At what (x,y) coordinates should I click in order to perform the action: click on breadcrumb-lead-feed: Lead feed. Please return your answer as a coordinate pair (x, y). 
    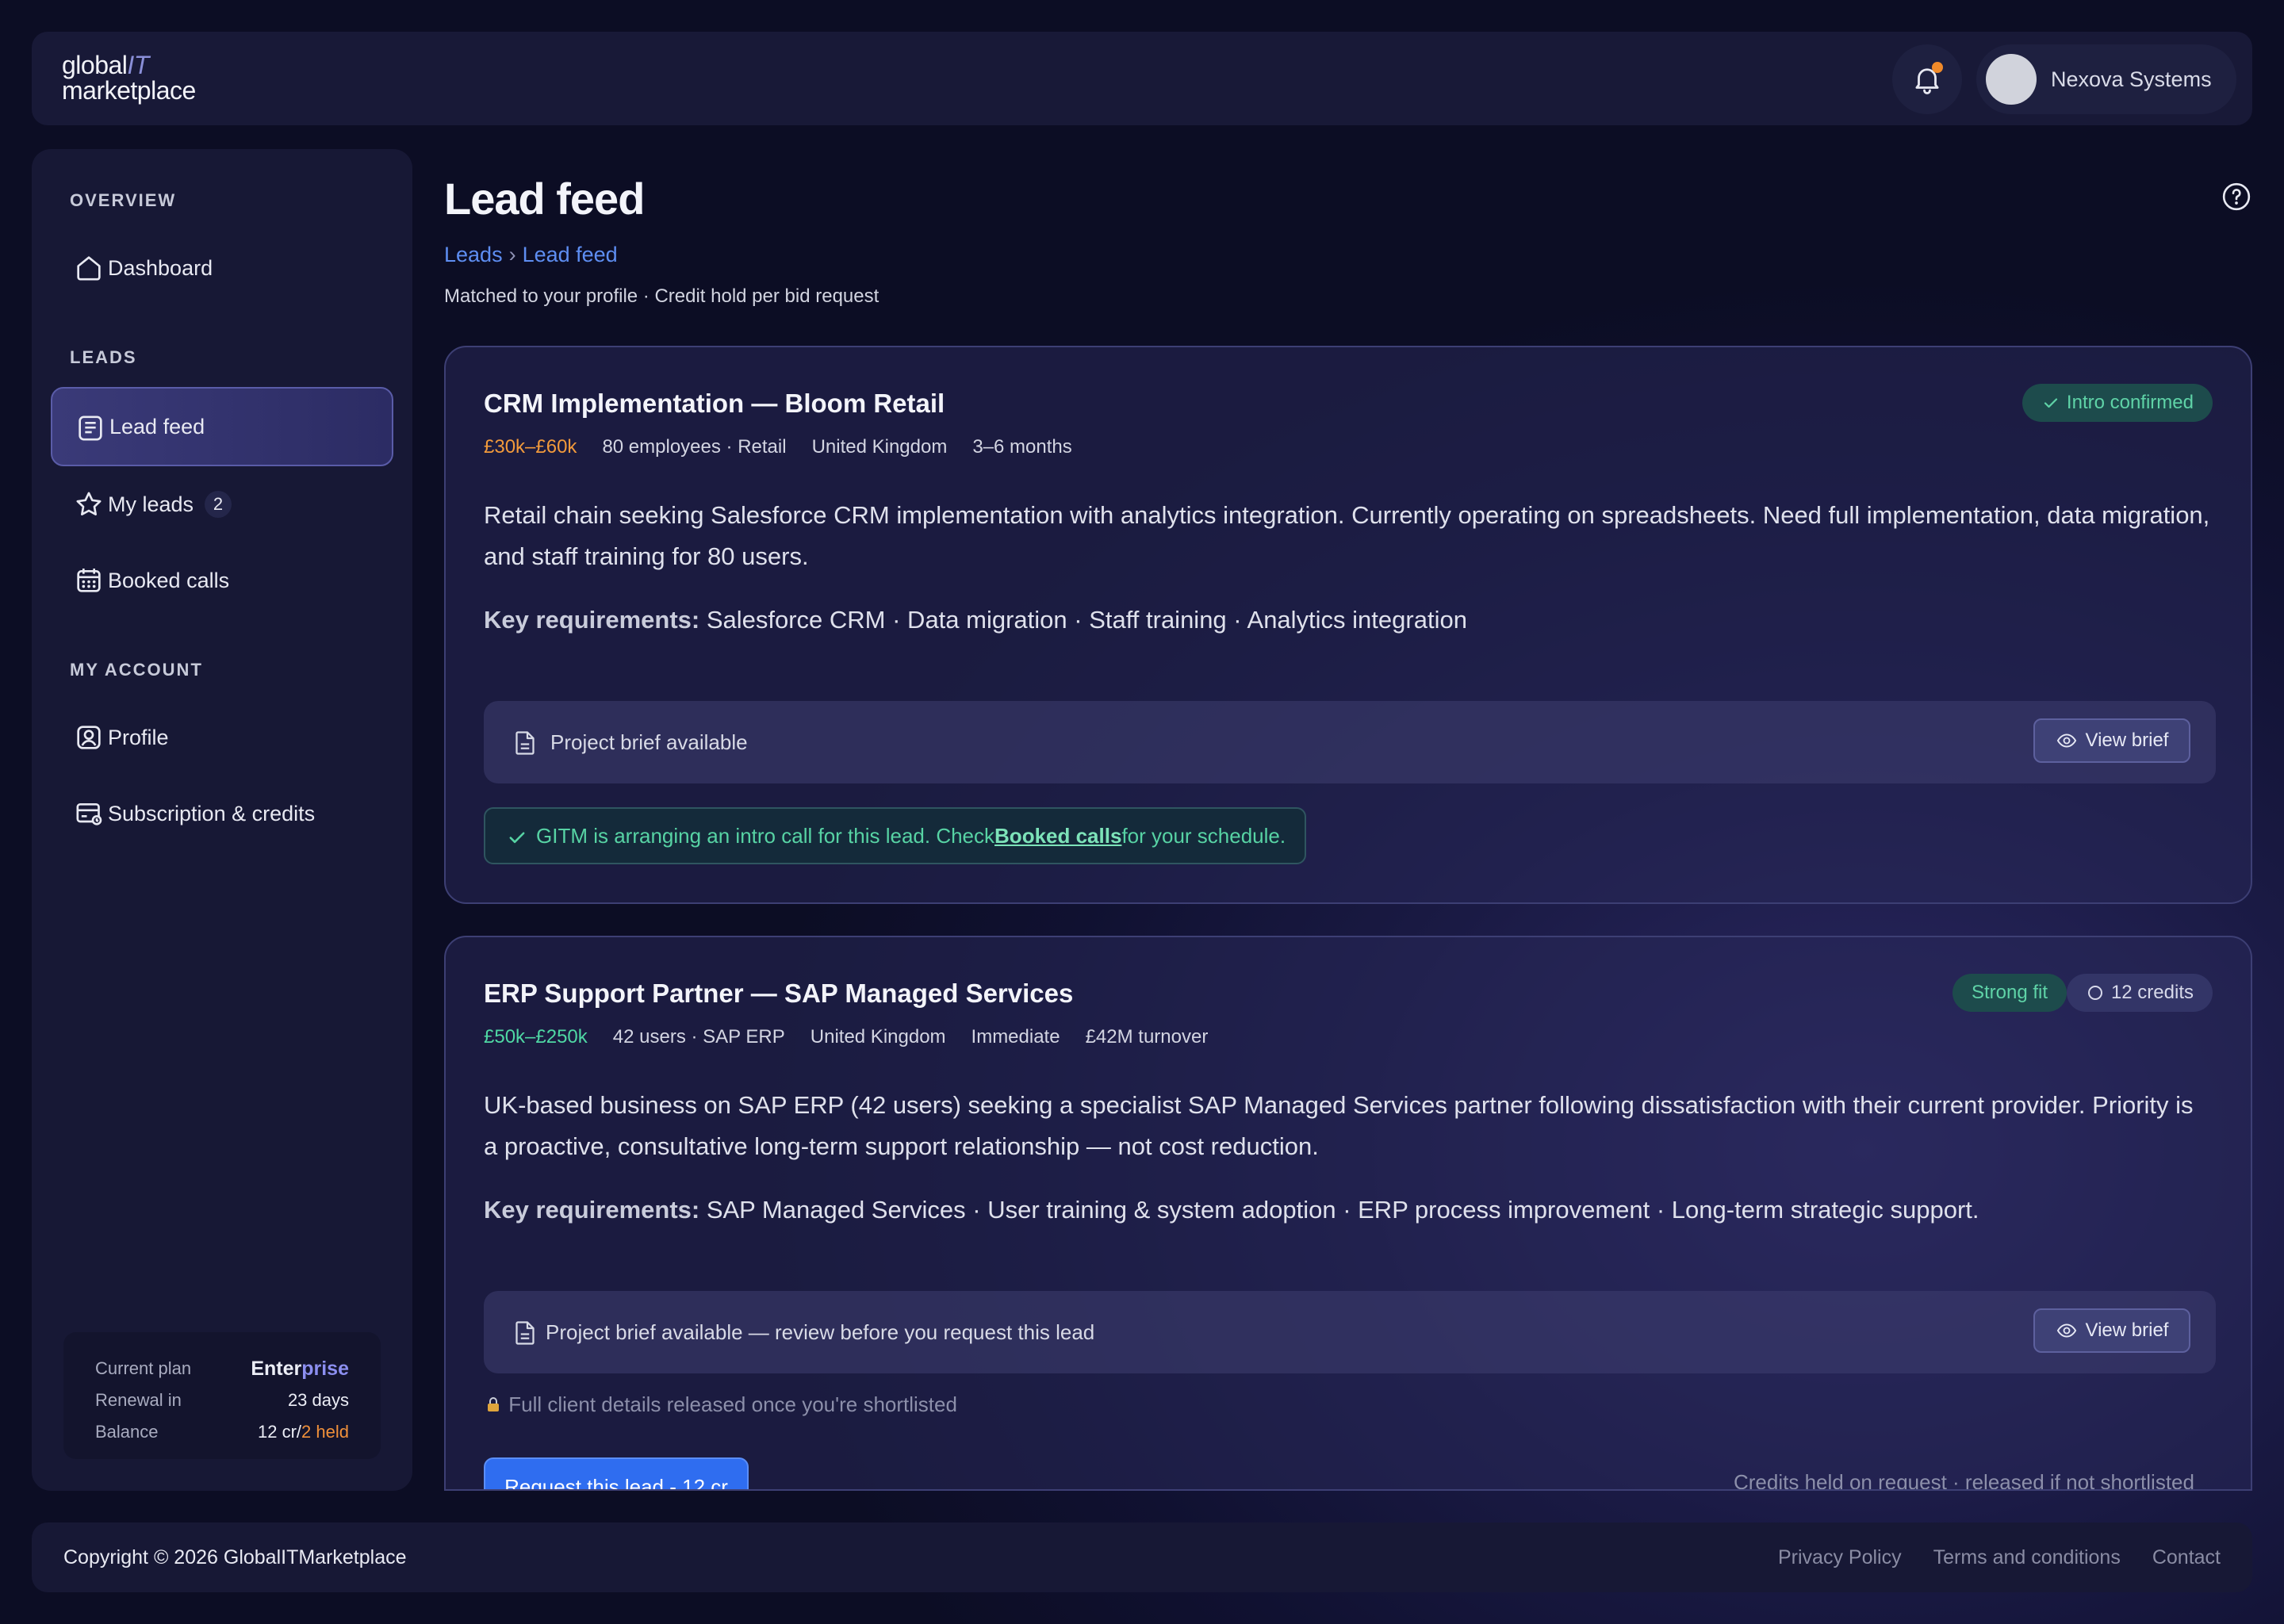
    Looking at the image, I should click on (570, 255).